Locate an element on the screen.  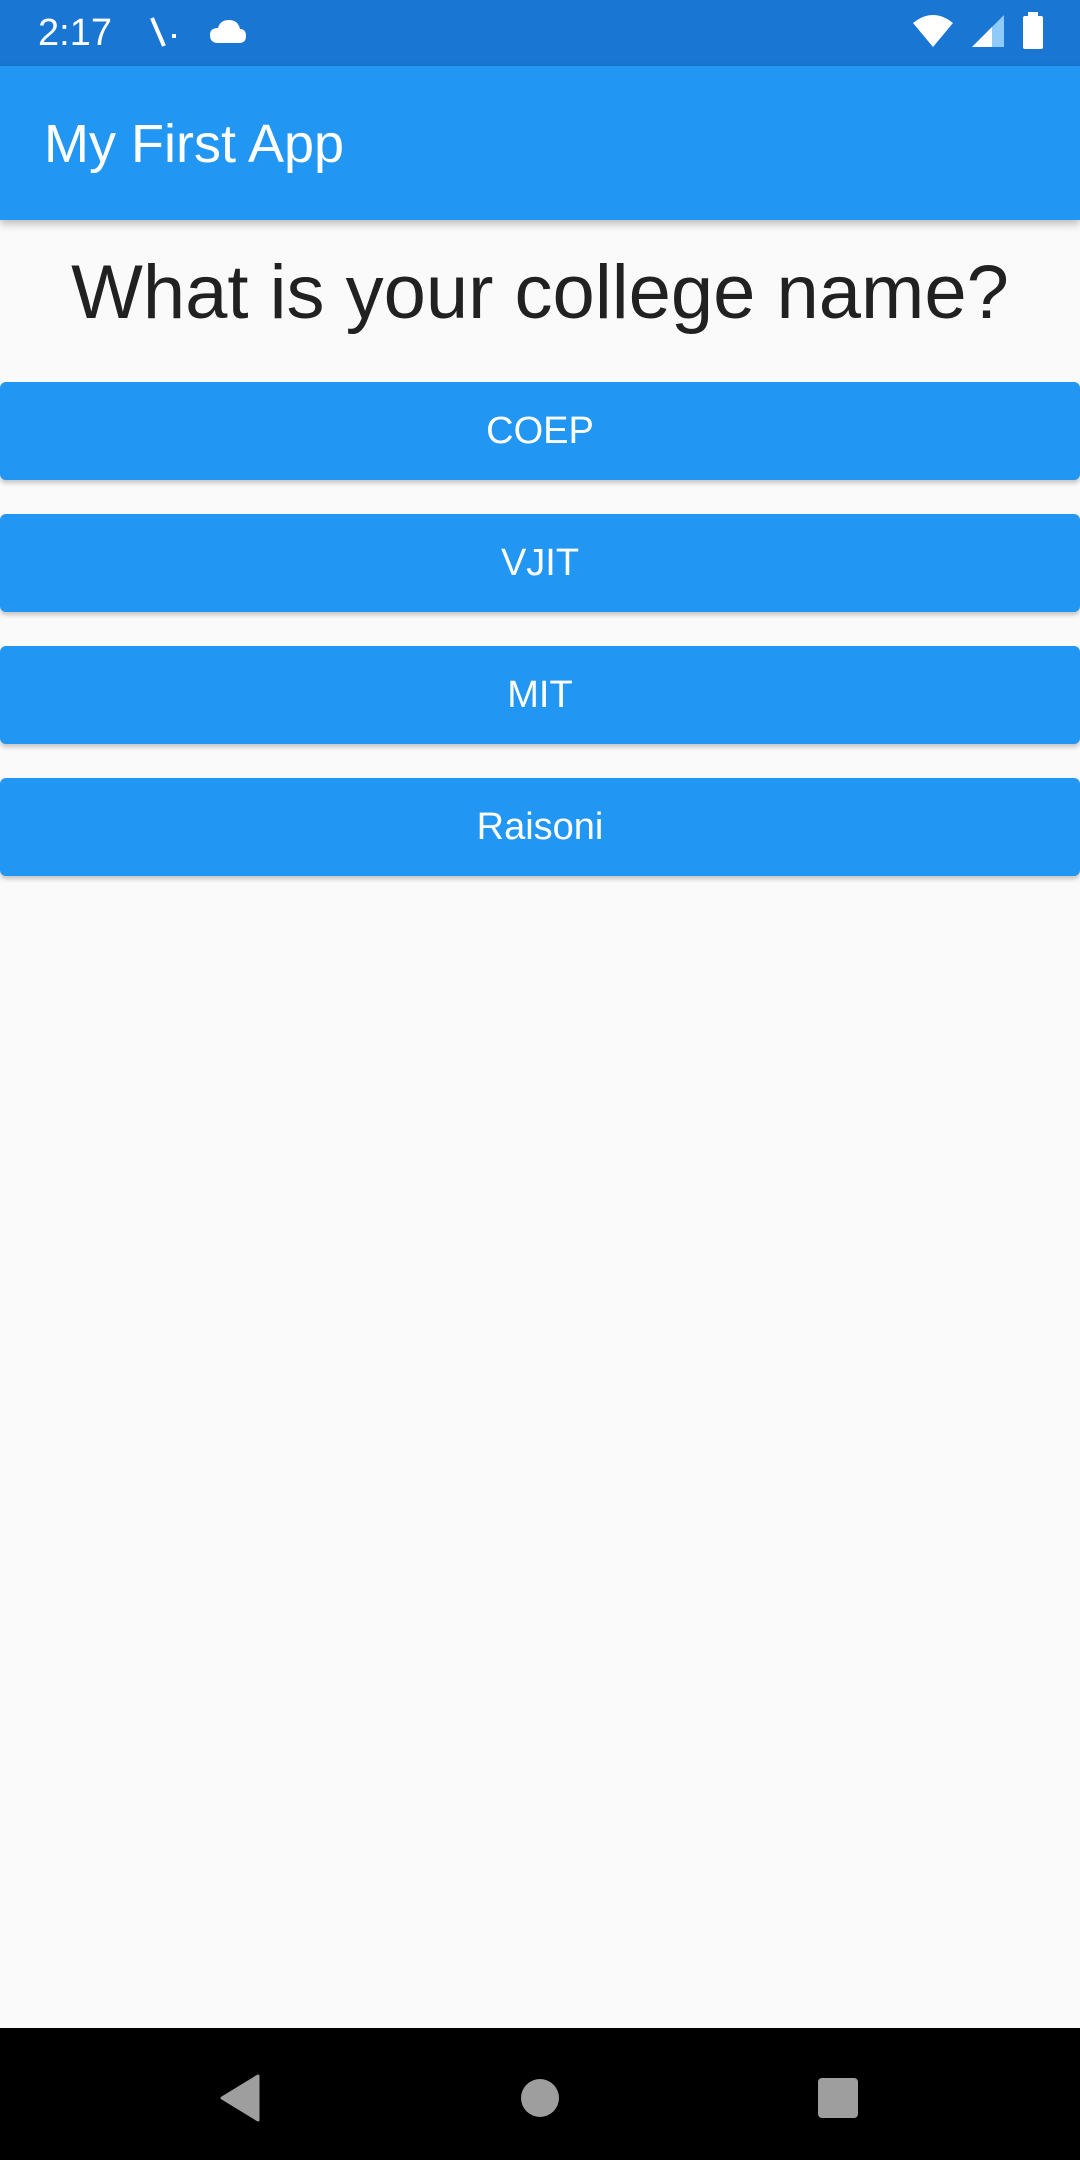
status-left-icons is located at coordinates (198, 34).